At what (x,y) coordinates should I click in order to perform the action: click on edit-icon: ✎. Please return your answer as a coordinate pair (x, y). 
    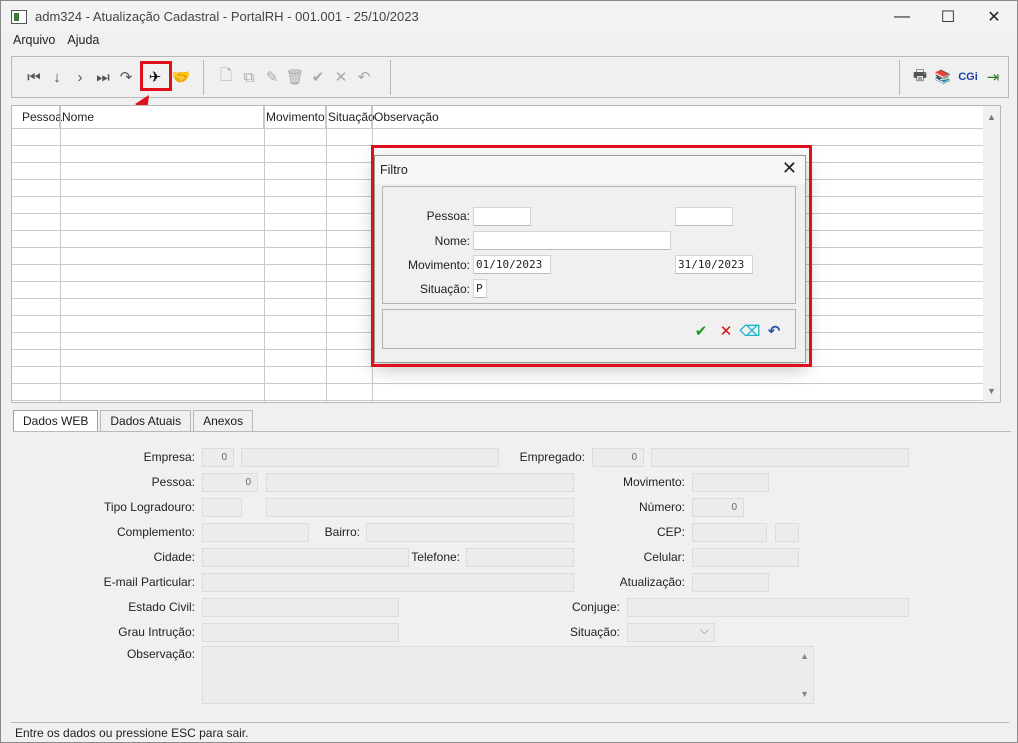
    Looking at the image, I should click on (272, 77).